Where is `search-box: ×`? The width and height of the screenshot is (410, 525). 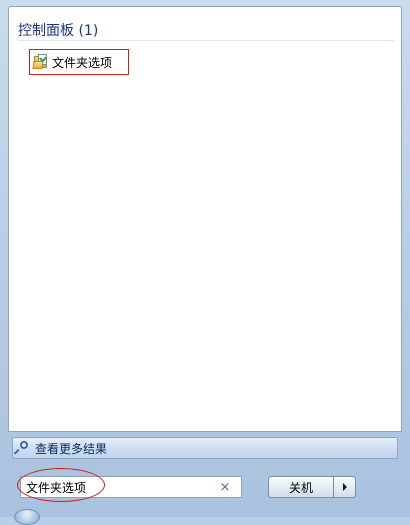
search-box: × is located at coordinates (131, 487).